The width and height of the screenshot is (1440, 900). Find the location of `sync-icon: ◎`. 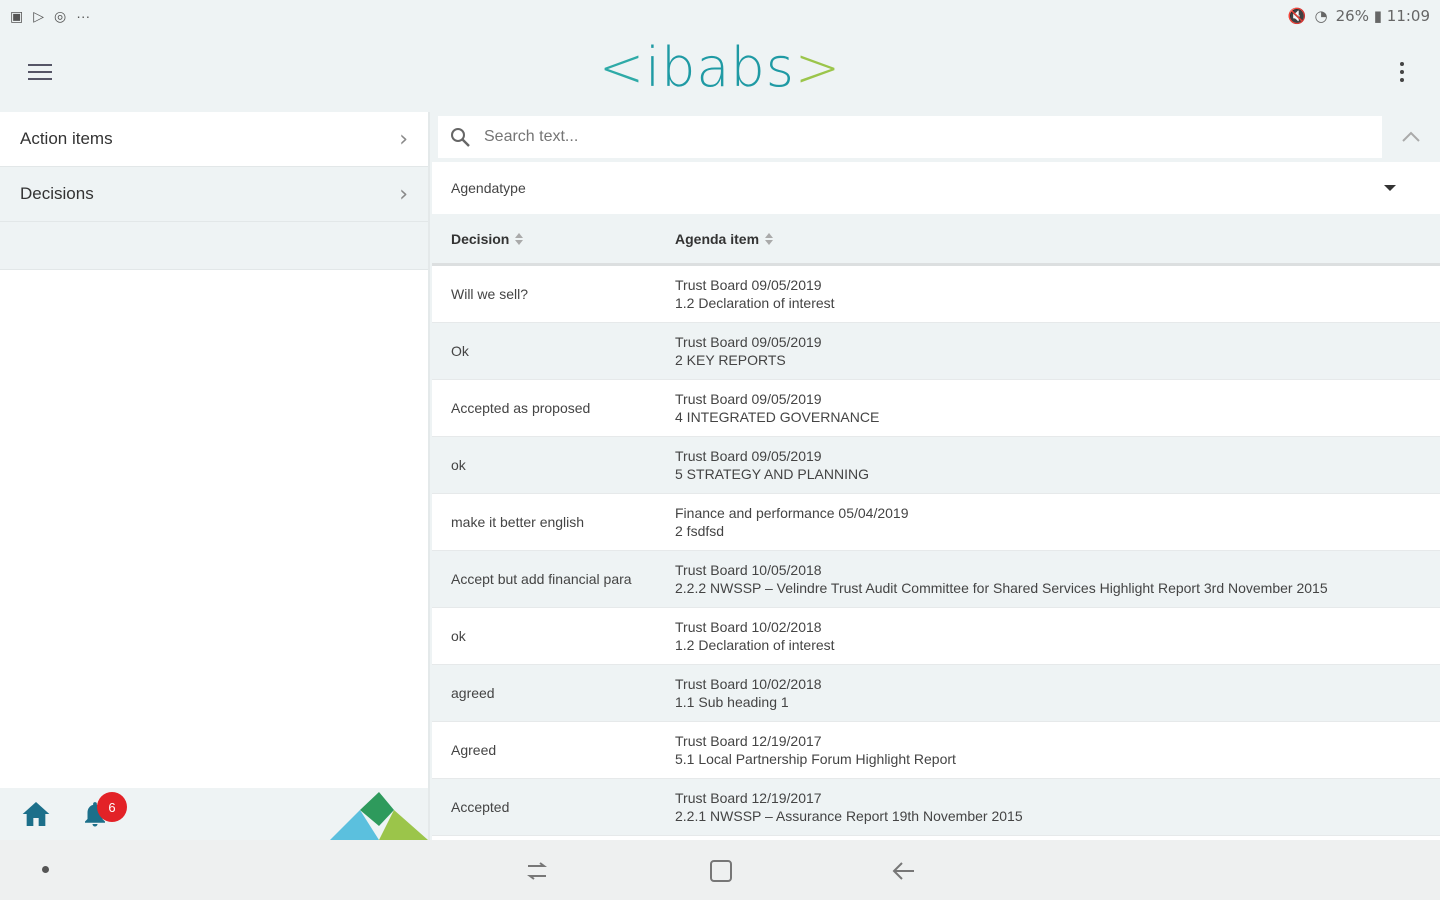

sync-icon: ◎ is located at coordinates (60, 15).